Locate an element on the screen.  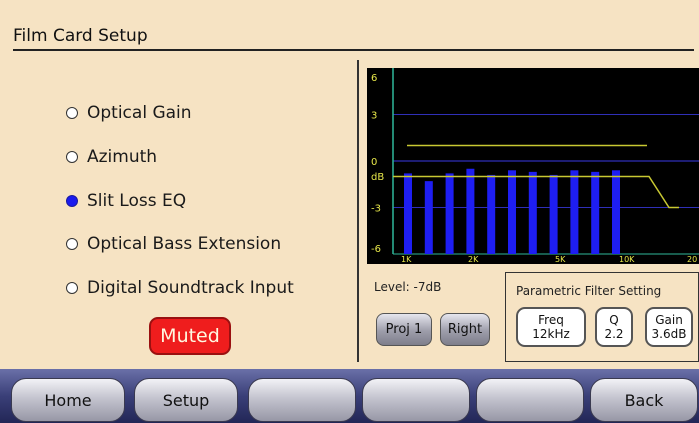
q-field: Q 2.2 is located at coordinates (614, 327).